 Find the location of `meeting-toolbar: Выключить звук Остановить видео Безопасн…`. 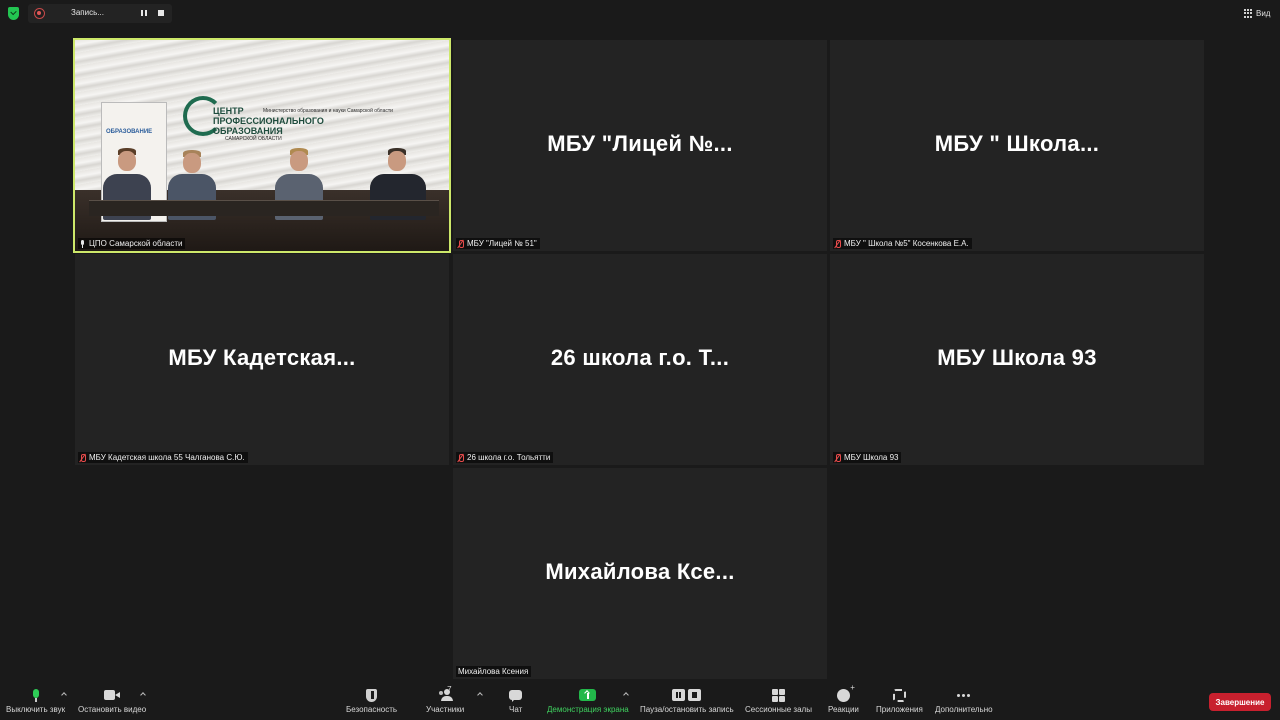

meeting-toolbar: Выключить звук Остановить видео Безопасн… is located at coordinates (640, 701).